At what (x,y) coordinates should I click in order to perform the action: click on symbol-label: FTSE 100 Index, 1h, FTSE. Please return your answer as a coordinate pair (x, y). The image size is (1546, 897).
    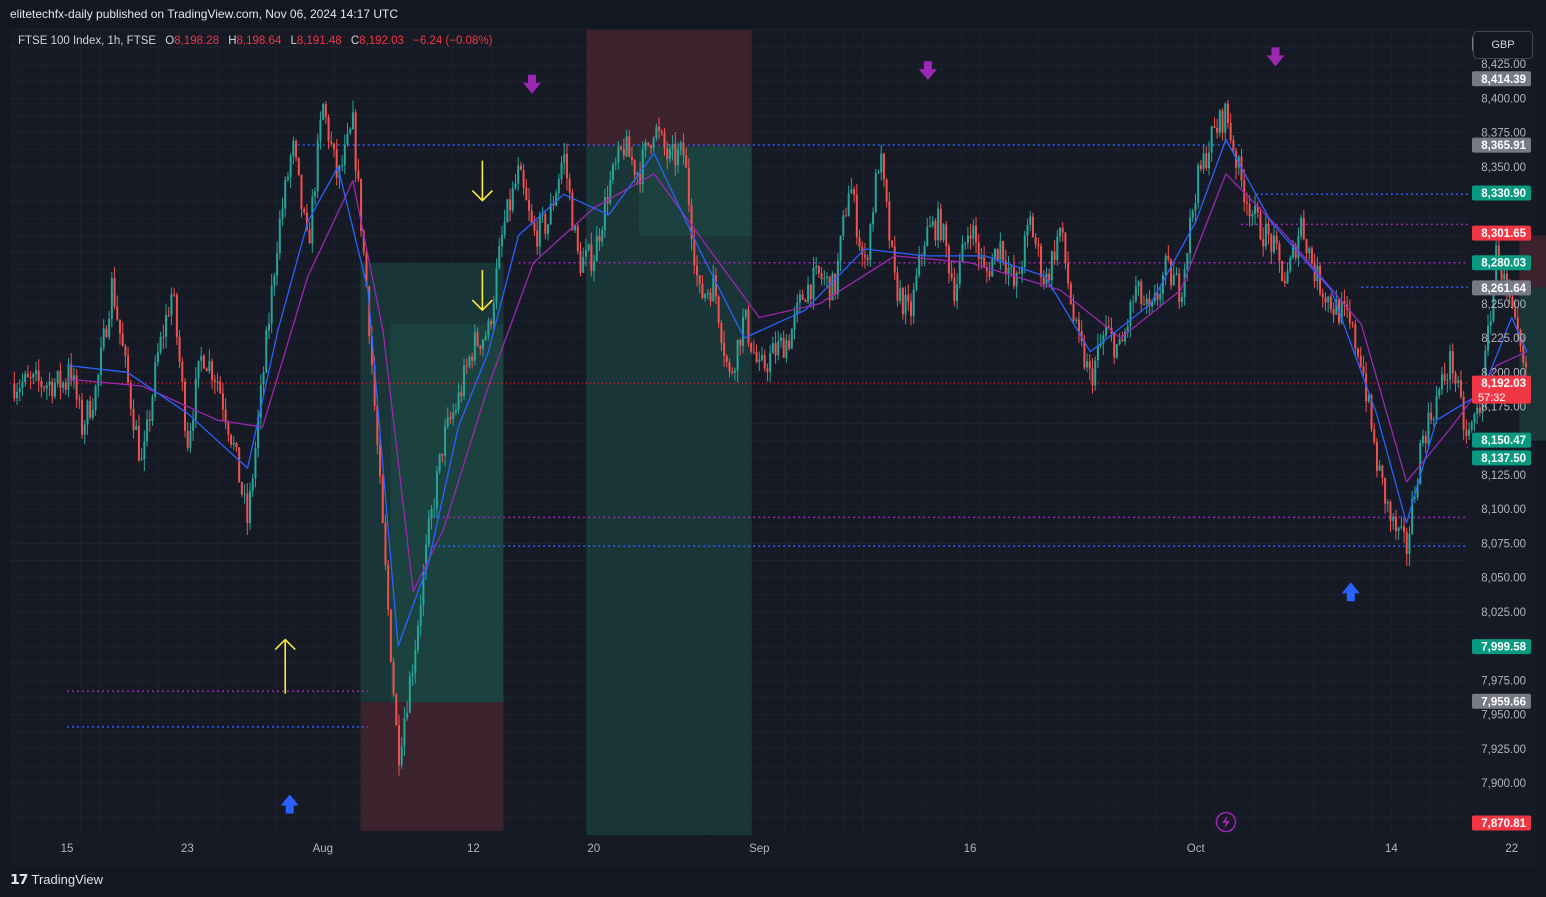
    Looking at the image, I should click on (87, 41).